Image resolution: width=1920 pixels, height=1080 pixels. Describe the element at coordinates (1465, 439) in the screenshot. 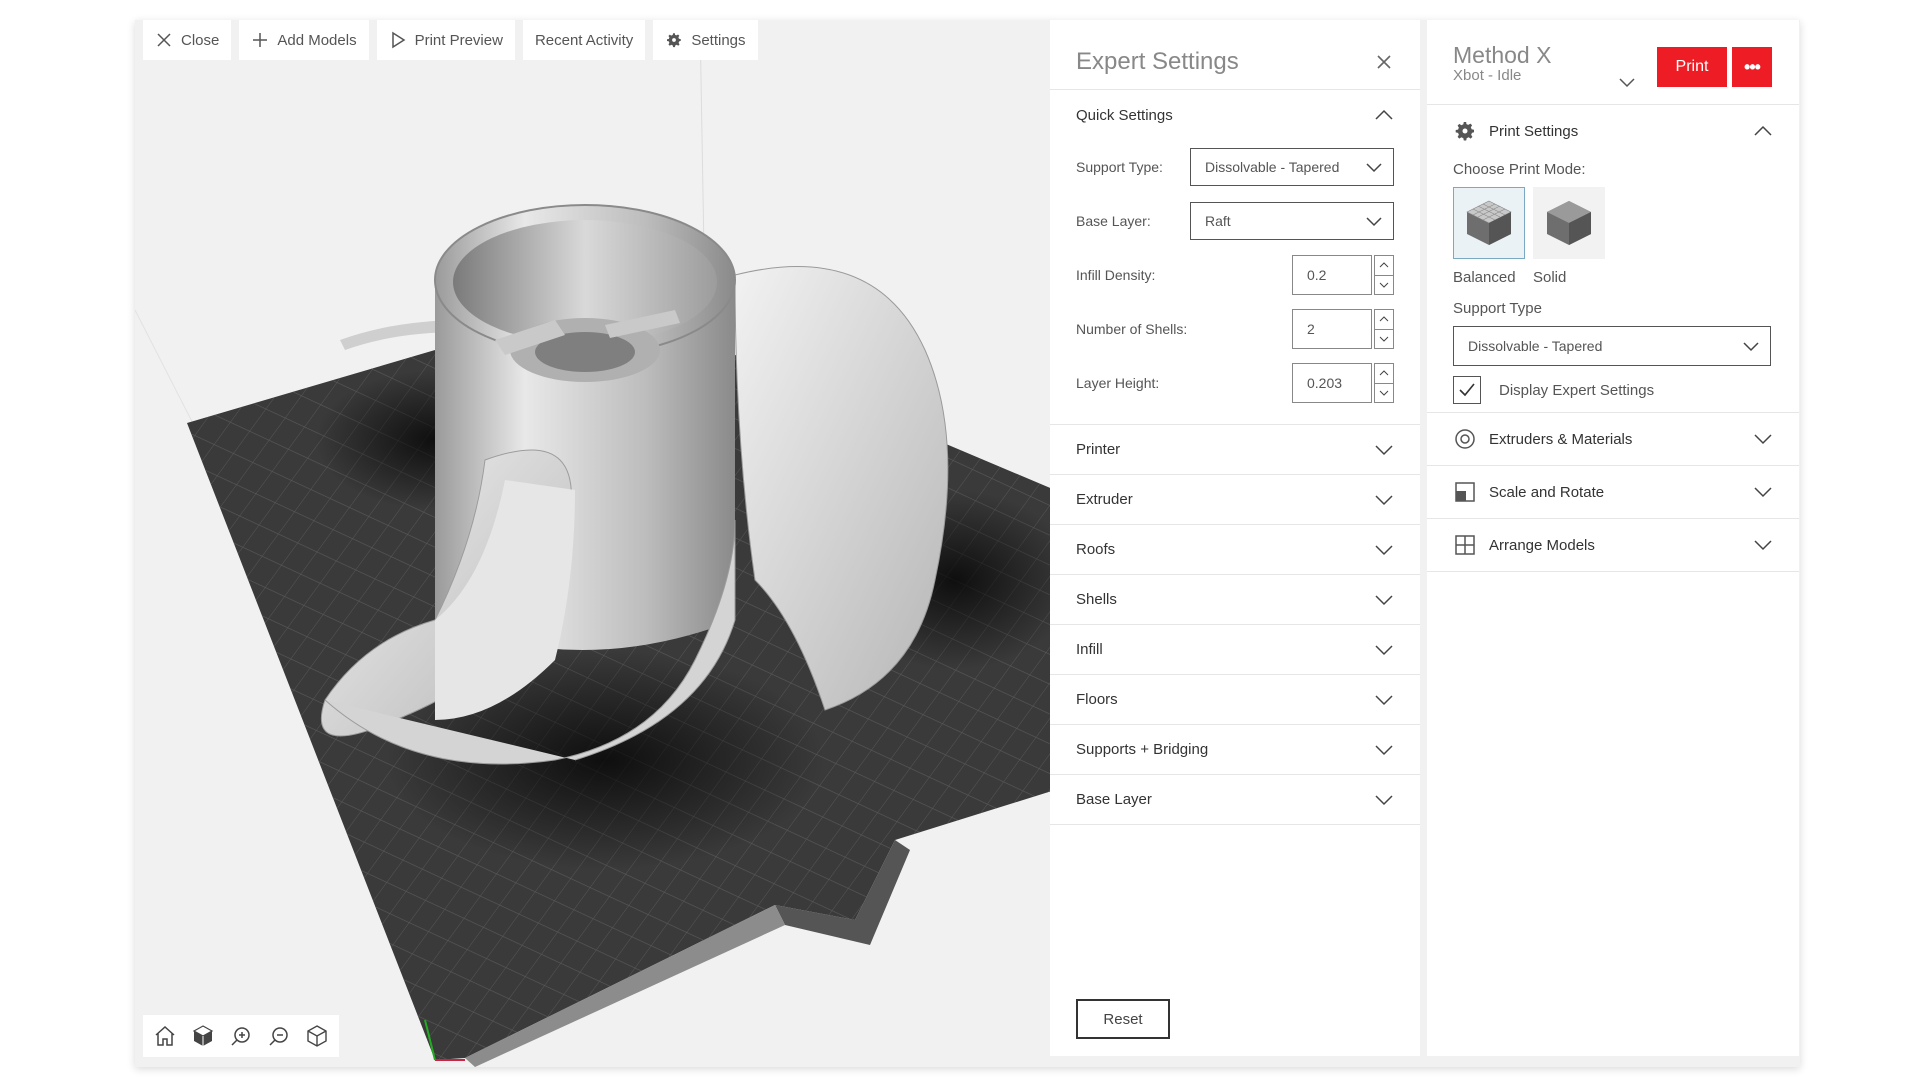

I see `extruder-icon` at that location.